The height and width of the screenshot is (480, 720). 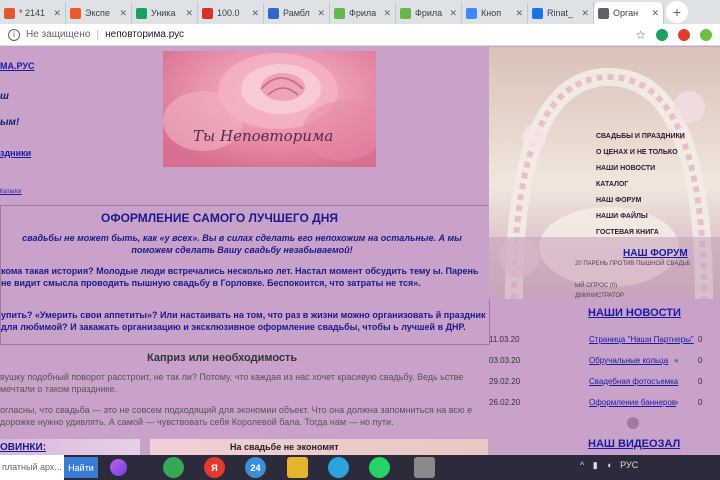 I want to click on browser-tab: Rinat_ ✕, so click(x=561, y=13).